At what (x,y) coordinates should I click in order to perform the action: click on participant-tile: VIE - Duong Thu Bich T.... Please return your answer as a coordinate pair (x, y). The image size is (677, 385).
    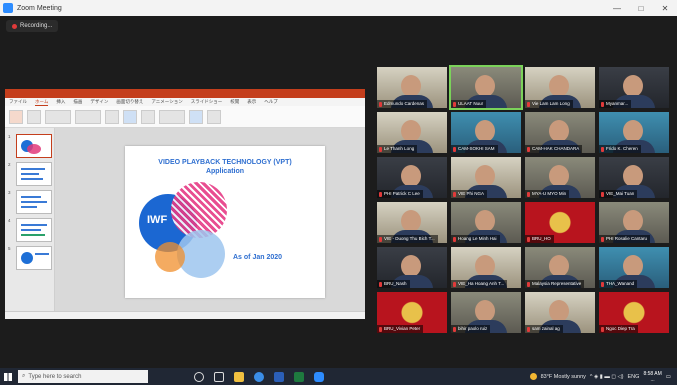
    Looking at the image, I should click on (412, 222).